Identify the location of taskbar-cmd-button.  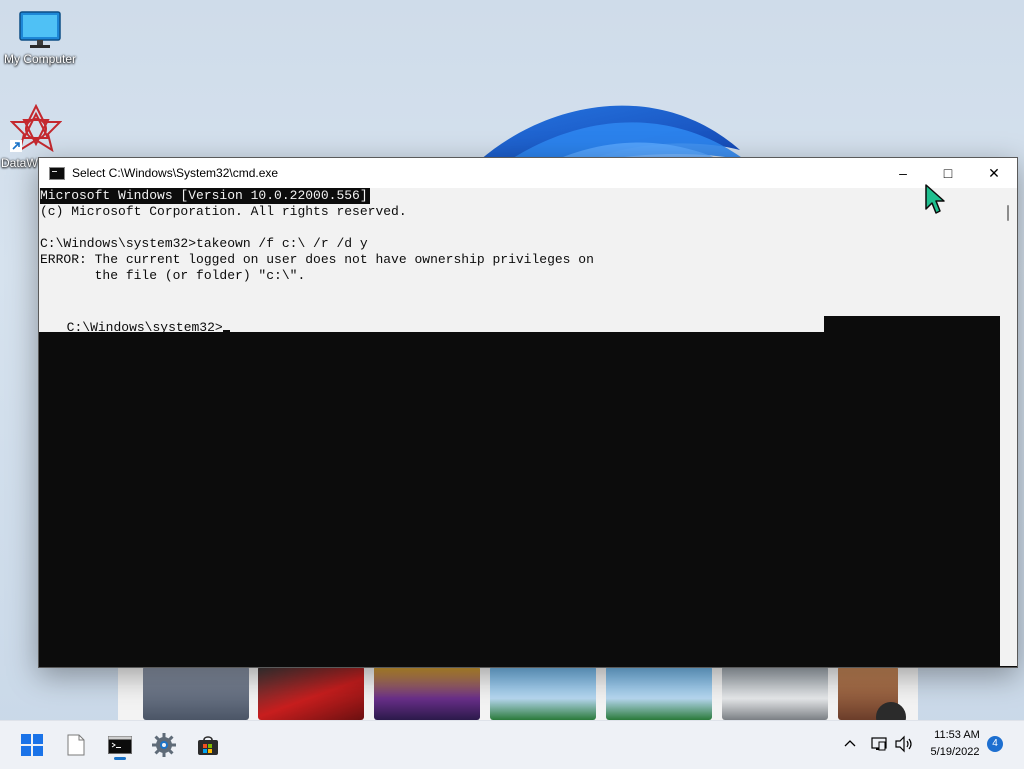
(120, 745).